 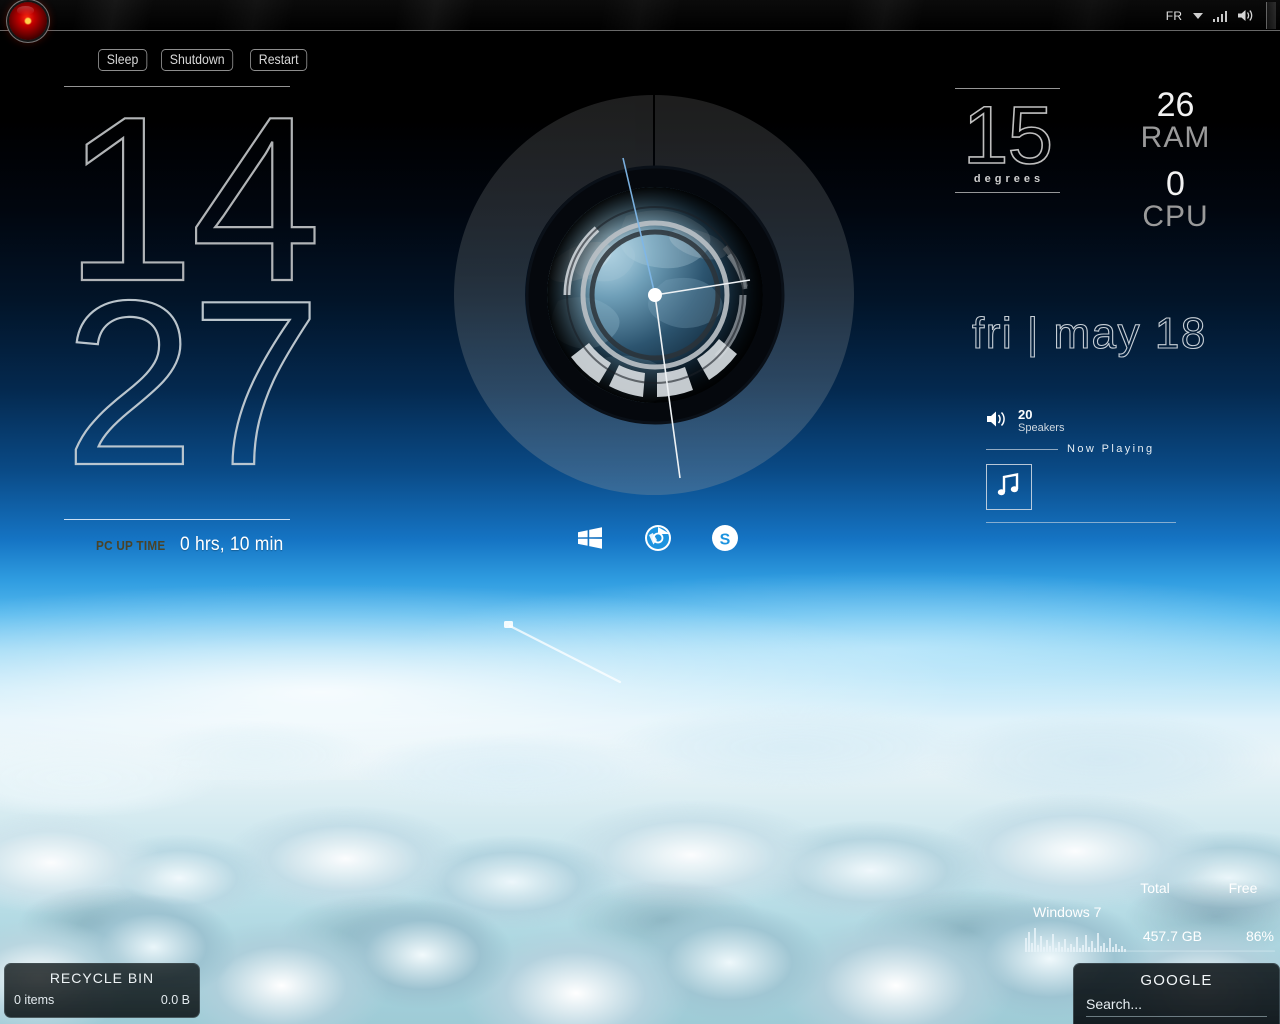 What do you see at coordinates (1245, 15) in the screenshot?
I see `volume-icon` at bounding box center [1245, 15].